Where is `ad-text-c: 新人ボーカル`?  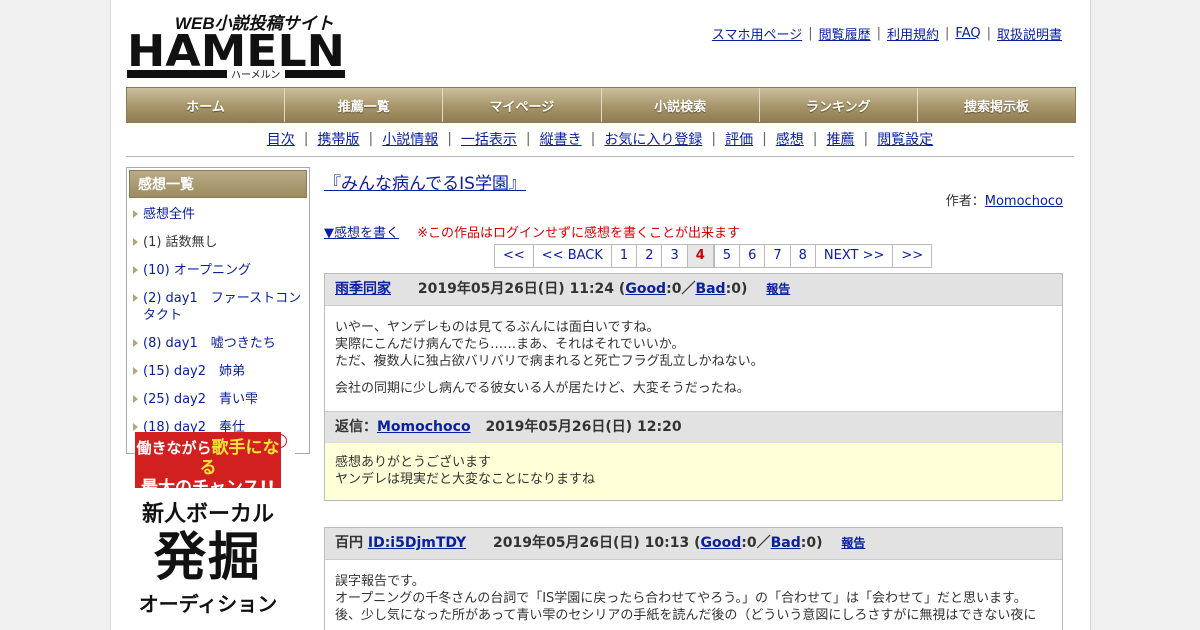 ad-text-c: 新人ボーカル is located at coordinates (207, 514).